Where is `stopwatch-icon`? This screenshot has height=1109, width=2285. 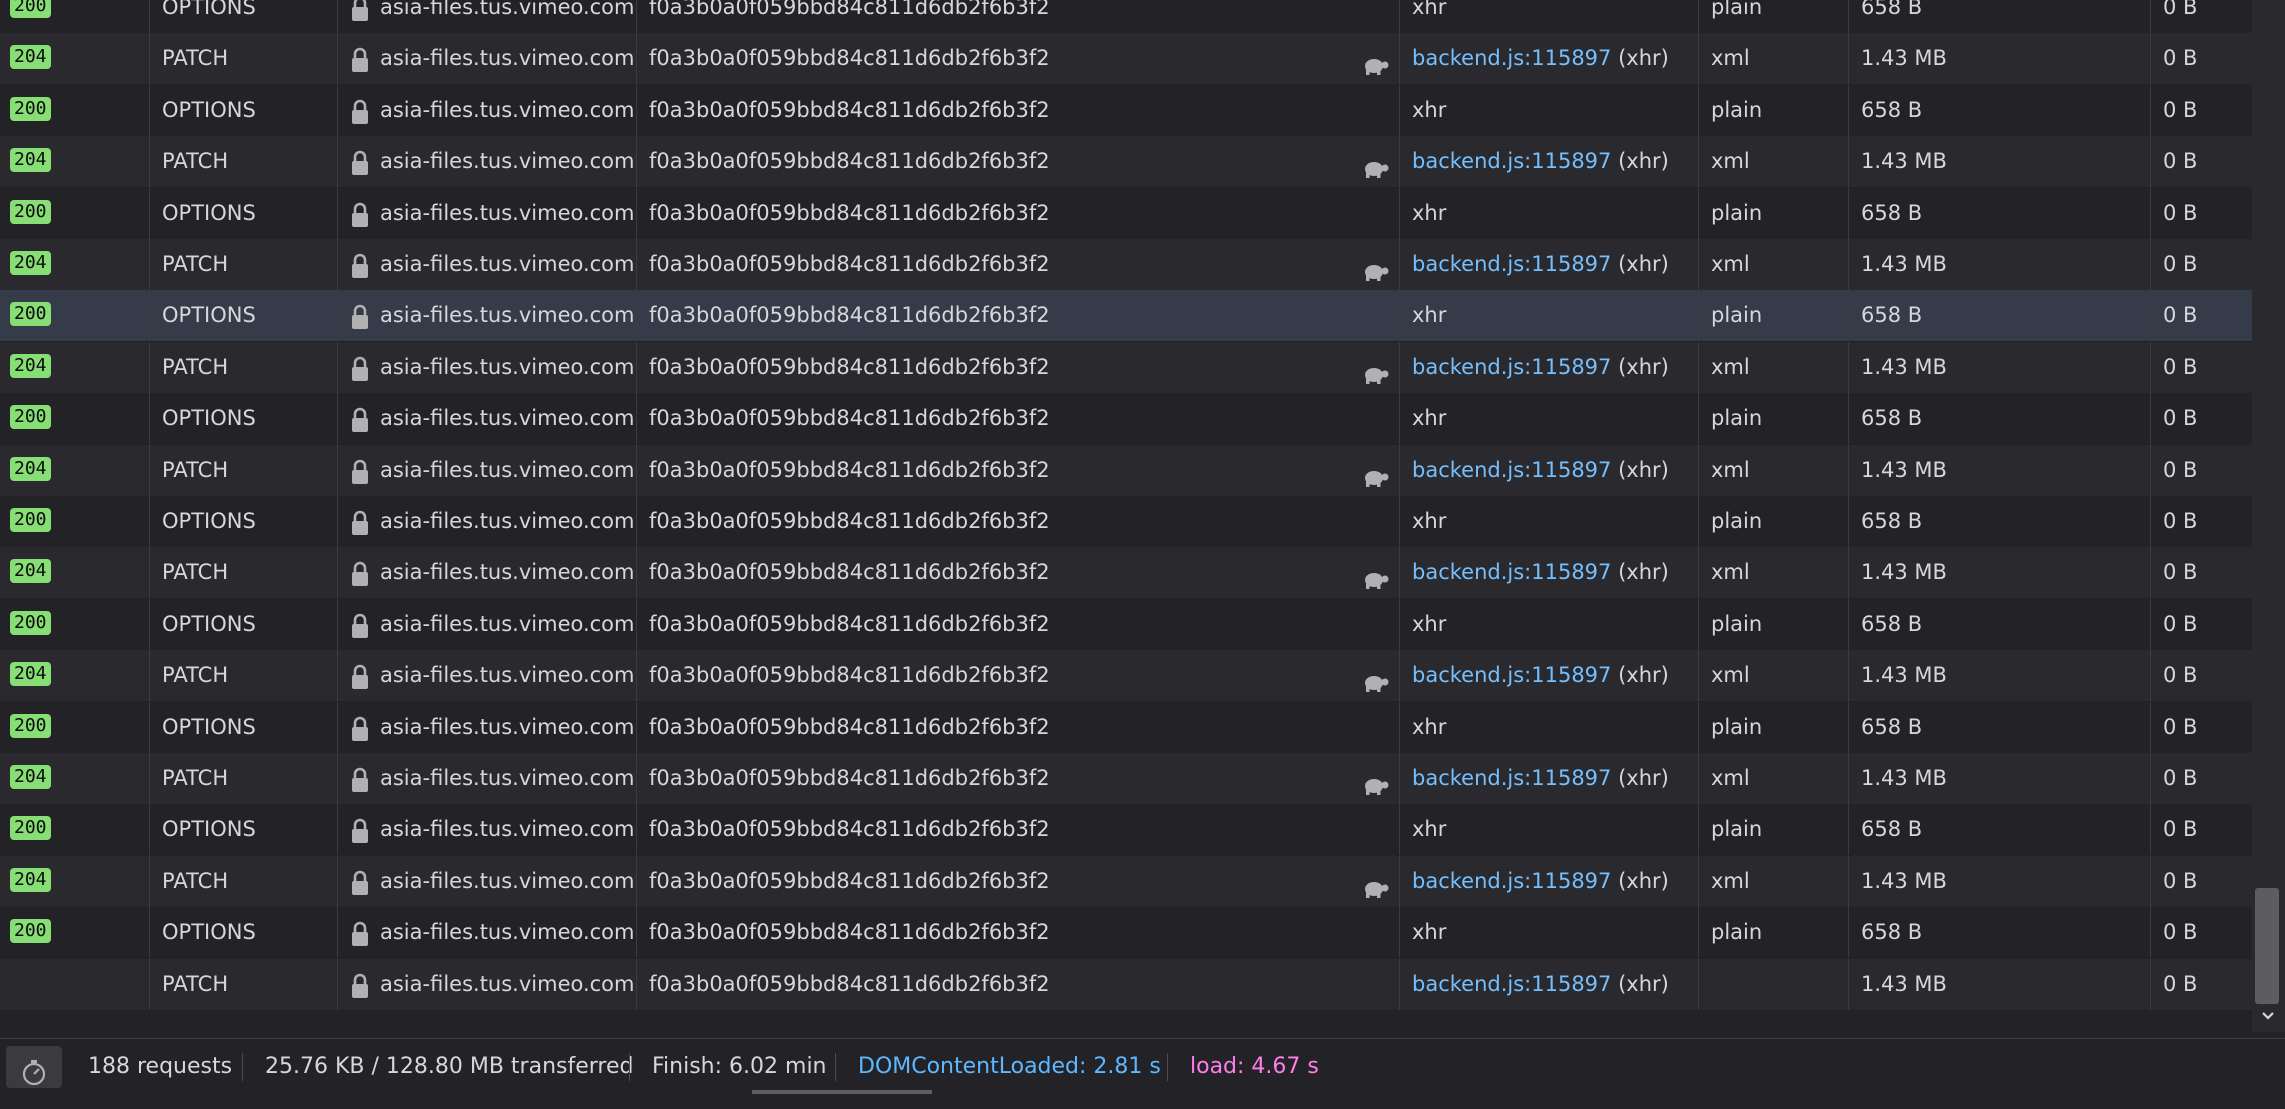
stopwatch-icon is located at coordinates (34, 1069).